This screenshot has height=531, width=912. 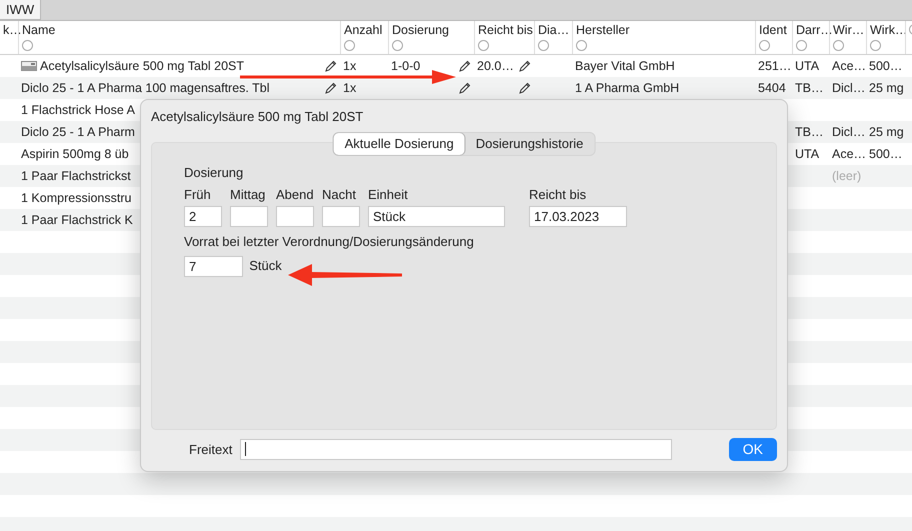 What do you see at coordinates (257, 117) in the screenshot?
I see `dialog-title: Acetylsalicylsäure 500 mg Tabl 20ST` at bounding box center [257, 117].